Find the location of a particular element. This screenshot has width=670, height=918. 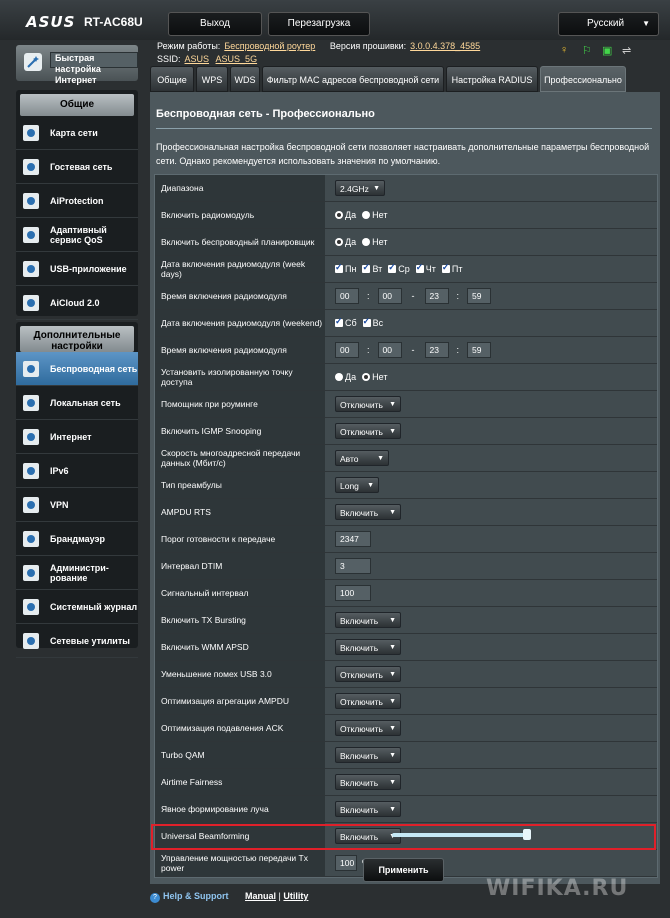

select-value: Включить is located at coordinates (359, 648).